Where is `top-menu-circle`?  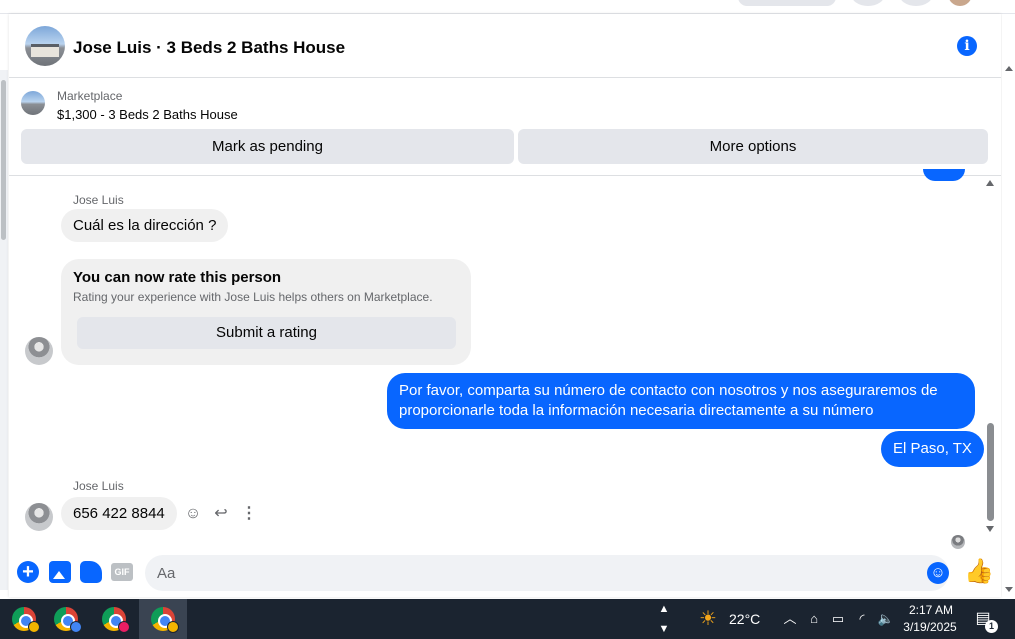 top-menu-circle is located at coordinates (868, 3).